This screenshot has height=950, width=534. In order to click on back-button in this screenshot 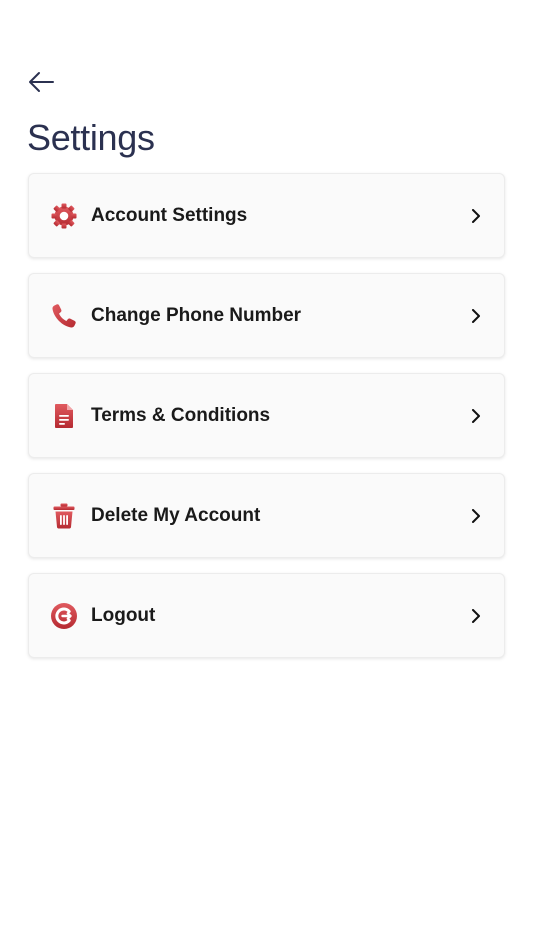, I will do `click(41, 84)`.